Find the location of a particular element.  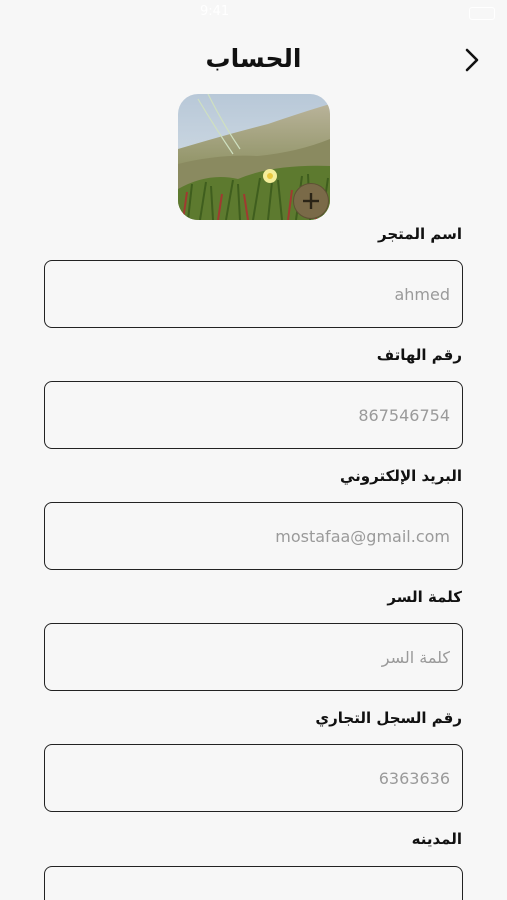

back-button is located at coordinates (472, 60).